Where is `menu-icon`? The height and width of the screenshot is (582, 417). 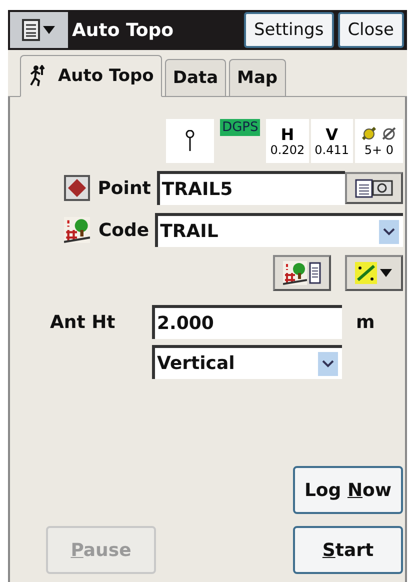 menu-icon is located at coordinates (31, 30).